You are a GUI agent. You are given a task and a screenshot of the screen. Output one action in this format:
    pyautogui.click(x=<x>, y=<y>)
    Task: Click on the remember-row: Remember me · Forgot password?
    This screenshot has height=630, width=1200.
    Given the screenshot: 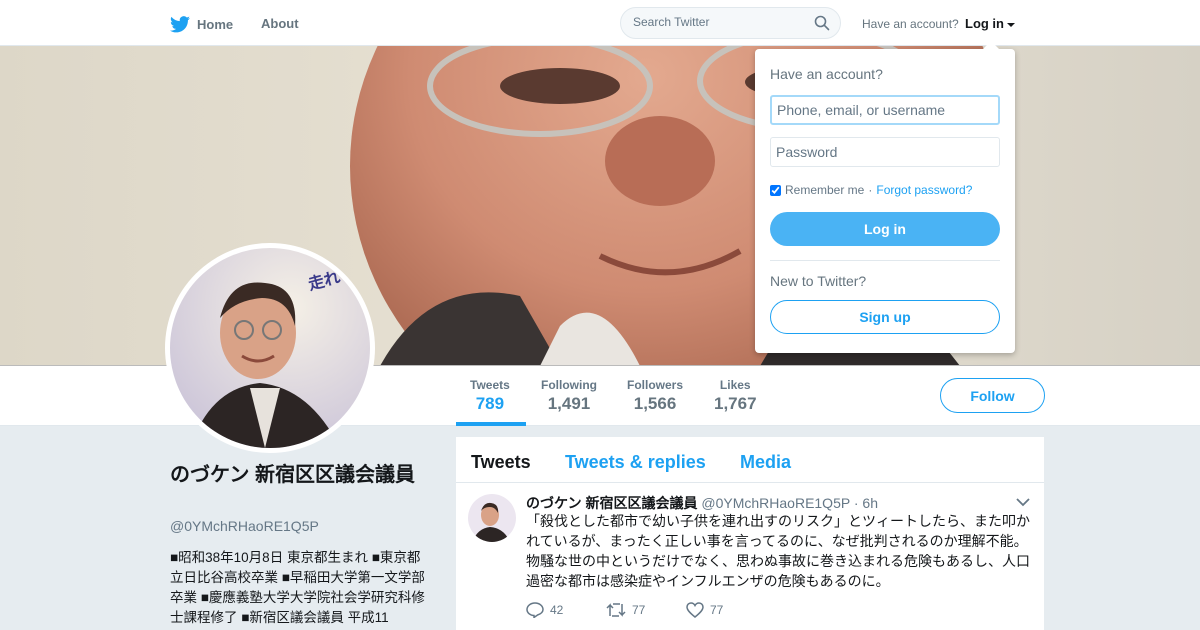 What is the action you would take?
    pyautogui.click(x=871, y=190)
    